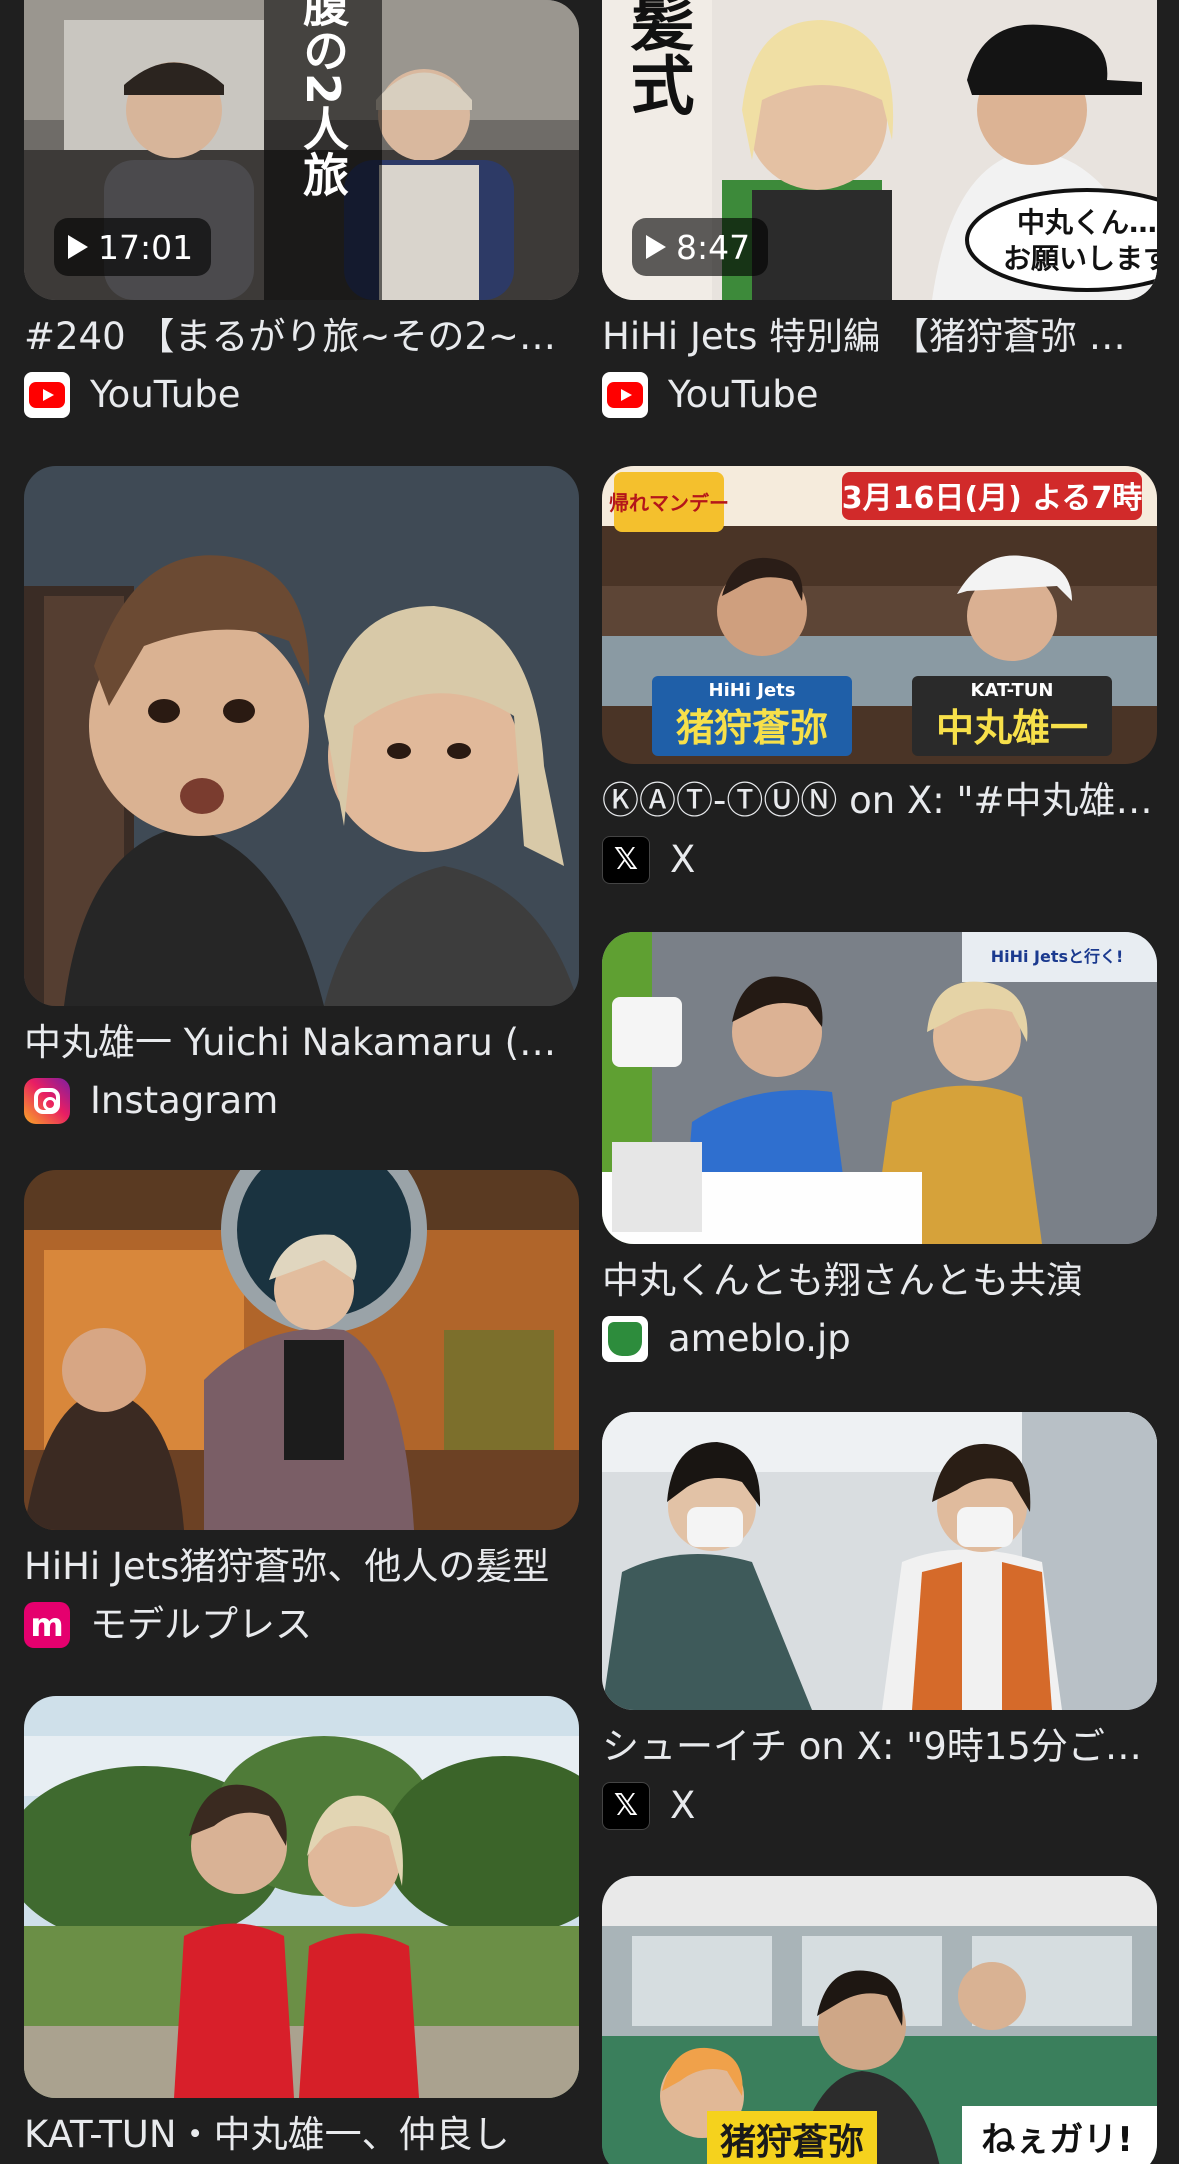 This screenshot has height=2164, width=1179. I want to click on result-card: シューイチ on X: "9時15分ごろ" 𝕏 X, so click(879, 1621).